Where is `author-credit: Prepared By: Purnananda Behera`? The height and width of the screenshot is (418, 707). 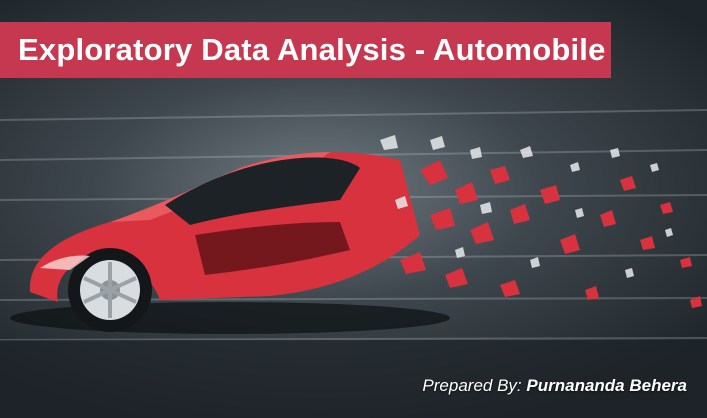 author-credit: Prepared By: Purnananda Behera is located at coordinates (554, 386).